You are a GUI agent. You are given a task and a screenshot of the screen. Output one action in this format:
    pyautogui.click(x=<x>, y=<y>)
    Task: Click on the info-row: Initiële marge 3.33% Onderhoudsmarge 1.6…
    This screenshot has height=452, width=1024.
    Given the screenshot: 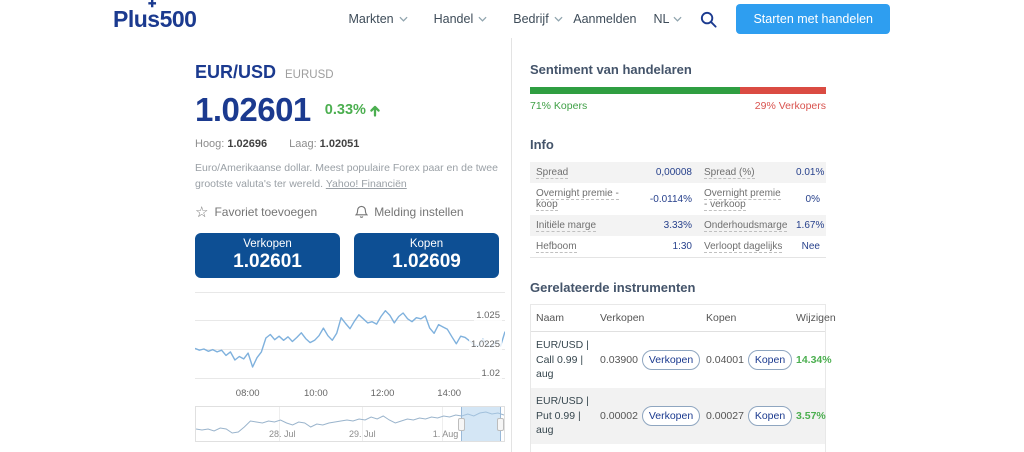 What is the action you would take?
    pyautogui.click(x=678, y=225)
    